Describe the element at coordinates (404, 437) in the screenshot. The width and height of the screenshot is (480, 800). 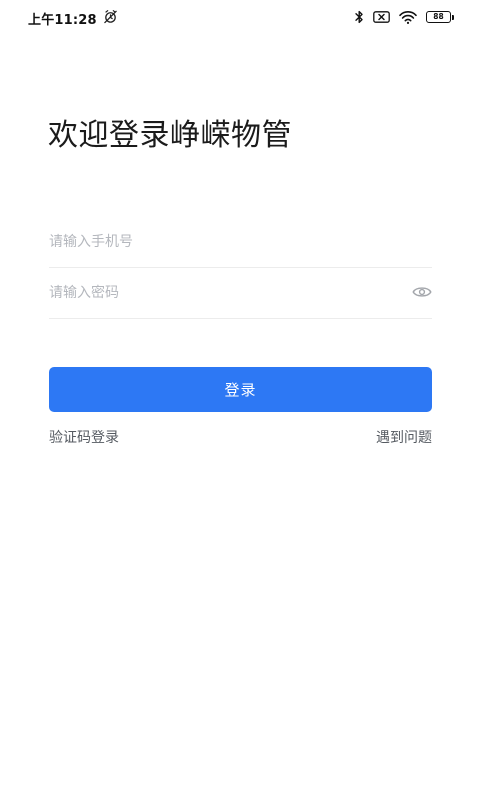
I see `help-link: 遇到问题` at that location.